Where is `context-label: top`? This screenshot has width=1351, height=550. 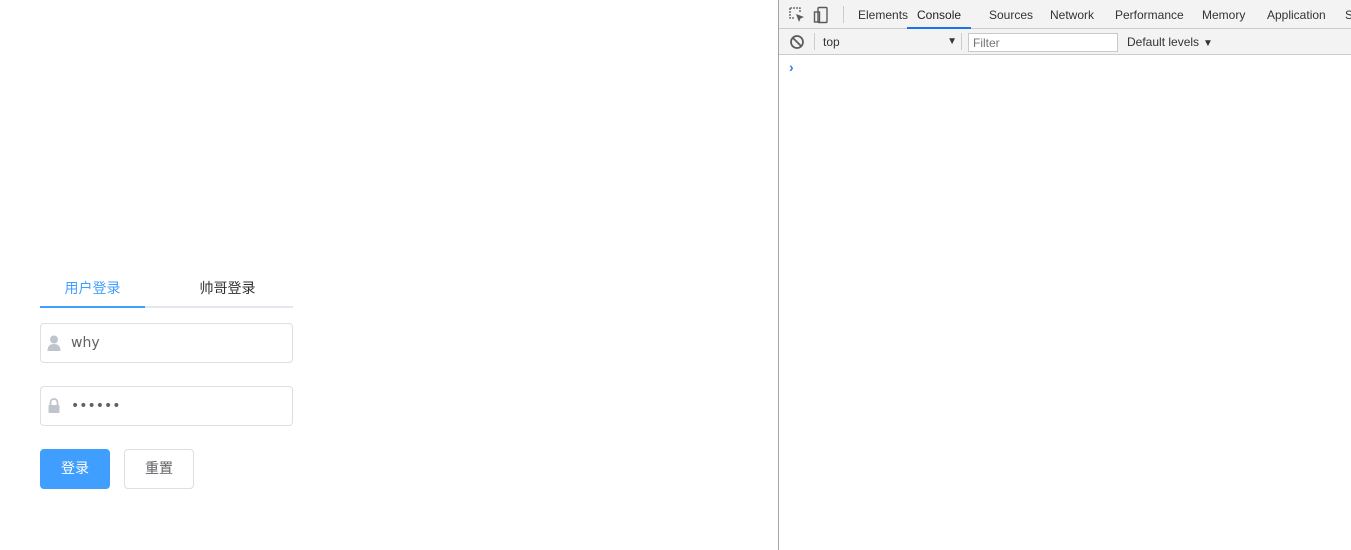 context-label: top is located at coordinates (831, 42).